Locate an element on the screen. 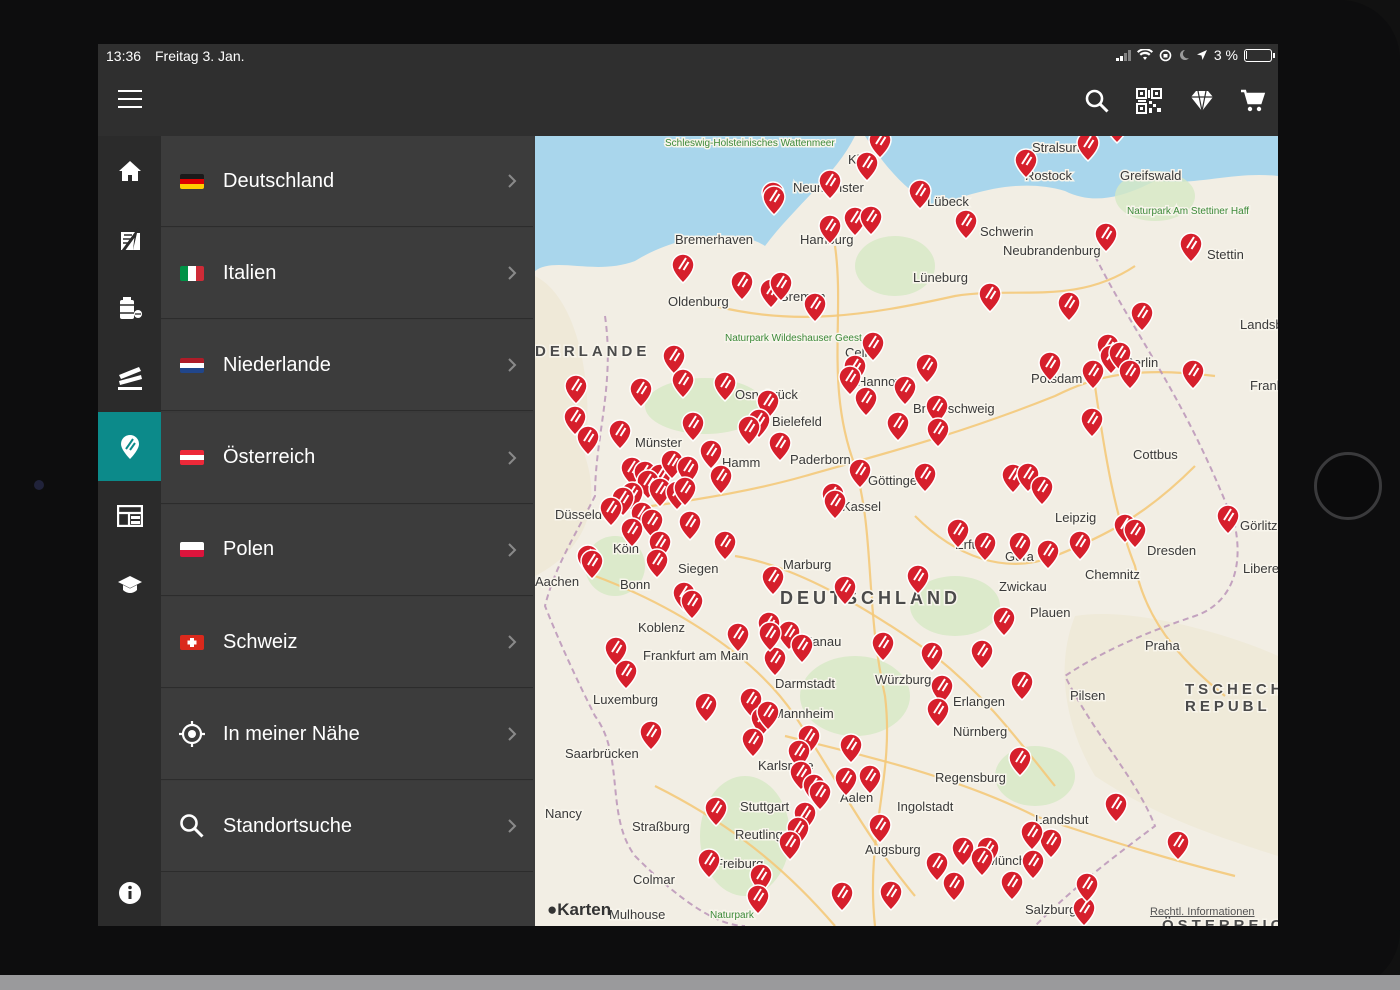 The height and width of the screenshot is (990, 1400). city-label: Landsberg is located at coordinates (1259, 324).